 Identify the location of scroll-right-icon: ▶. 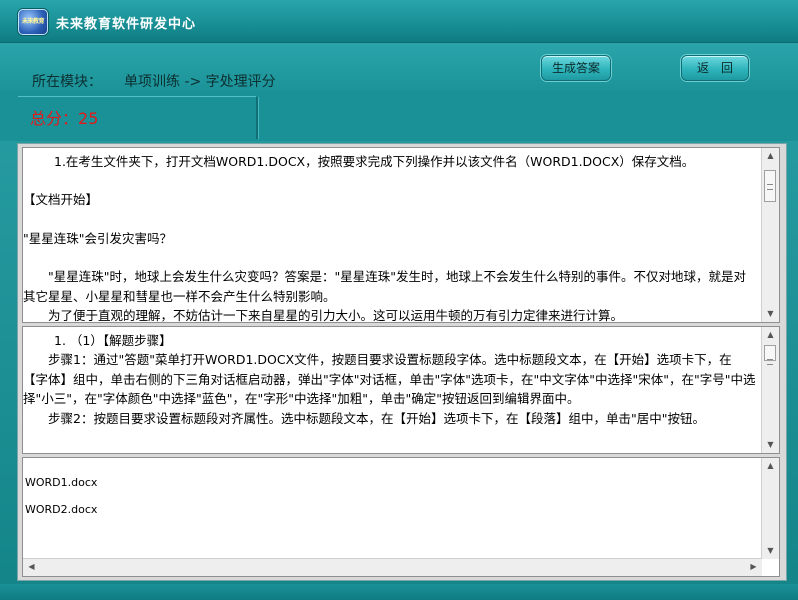
(753, 567).